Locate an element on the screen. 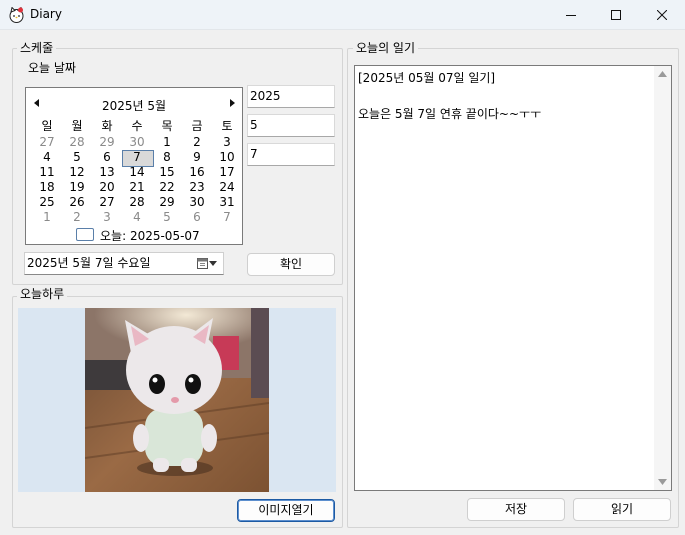 This screenshot has height=535, width=685. calendar-day-number: 28 is located at coordinates (137, 202).